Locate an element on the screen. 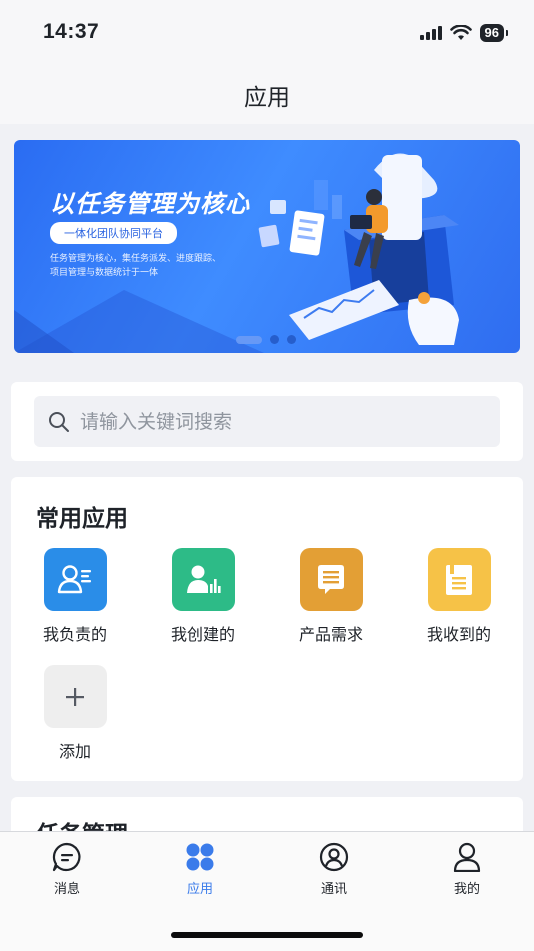 The image size is (534, 951). carousel-dots is located at coordinates (266, 339).